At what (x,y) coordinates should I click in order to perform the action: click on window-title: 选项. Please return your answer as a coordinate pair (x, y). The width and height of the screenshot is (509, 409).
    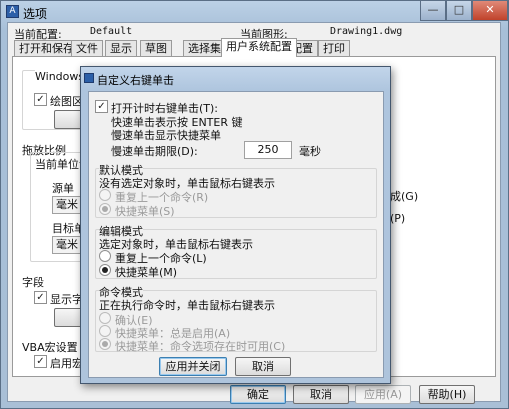
    Looking at the image, I should click on (35, 14).